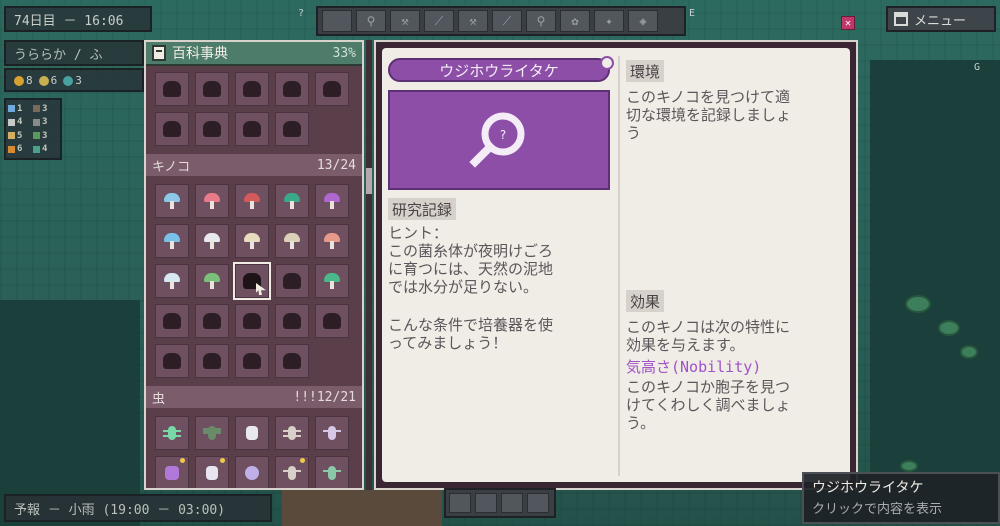  I want to click on new-star-icon, so click(222, 460).